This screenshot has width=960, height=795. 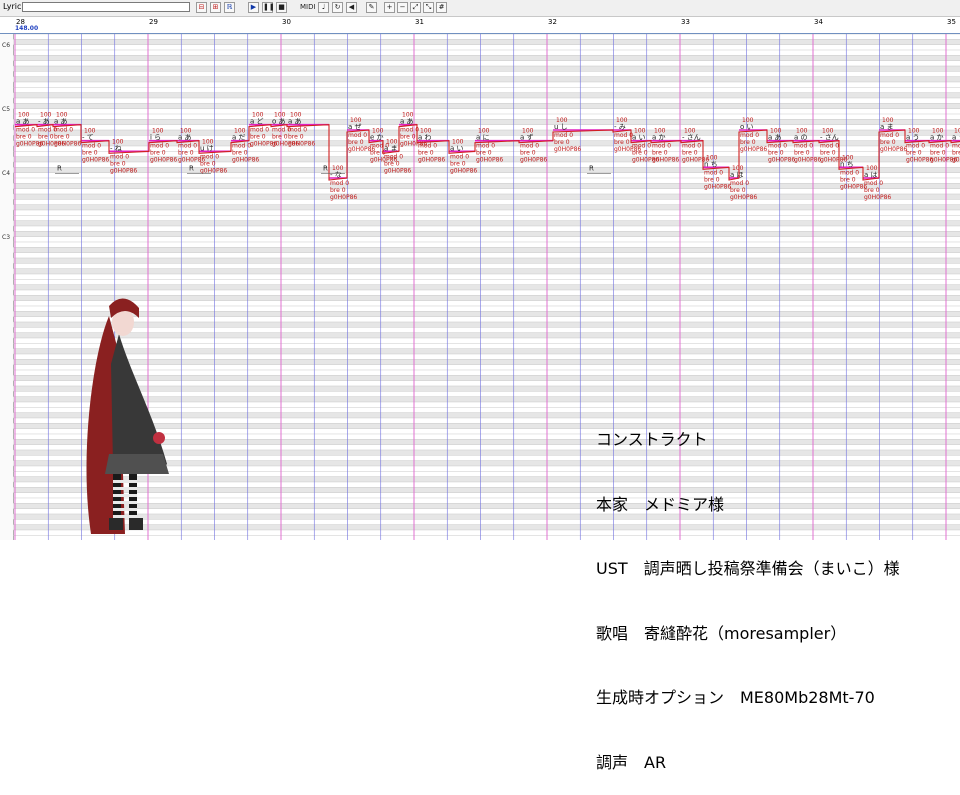 I want to click on character-boot-right, so click(x=136, y=524).